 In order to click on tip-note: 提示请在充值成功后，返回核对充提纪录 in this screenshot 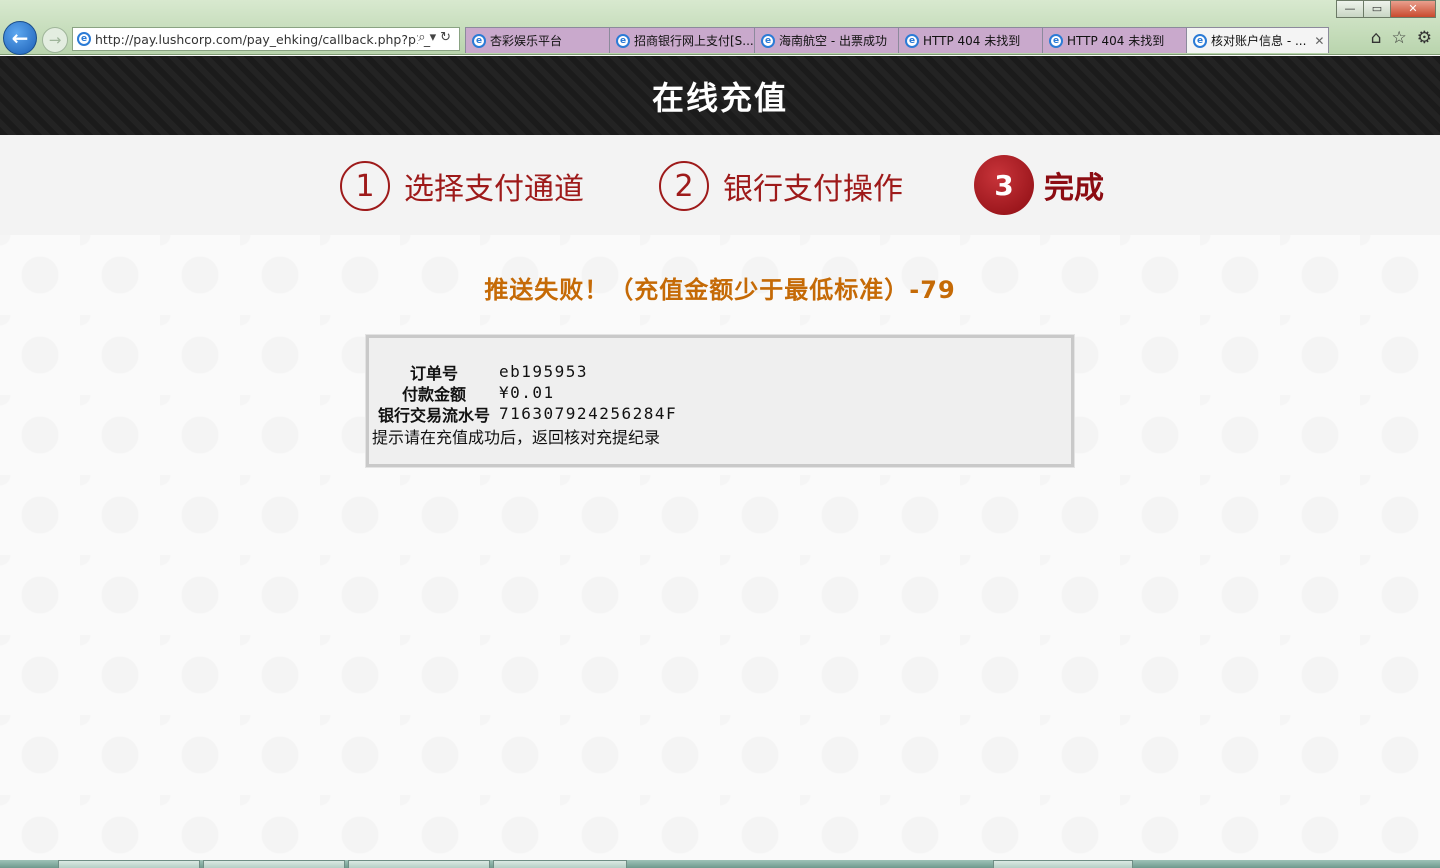, I will do `click(516, 437)`.